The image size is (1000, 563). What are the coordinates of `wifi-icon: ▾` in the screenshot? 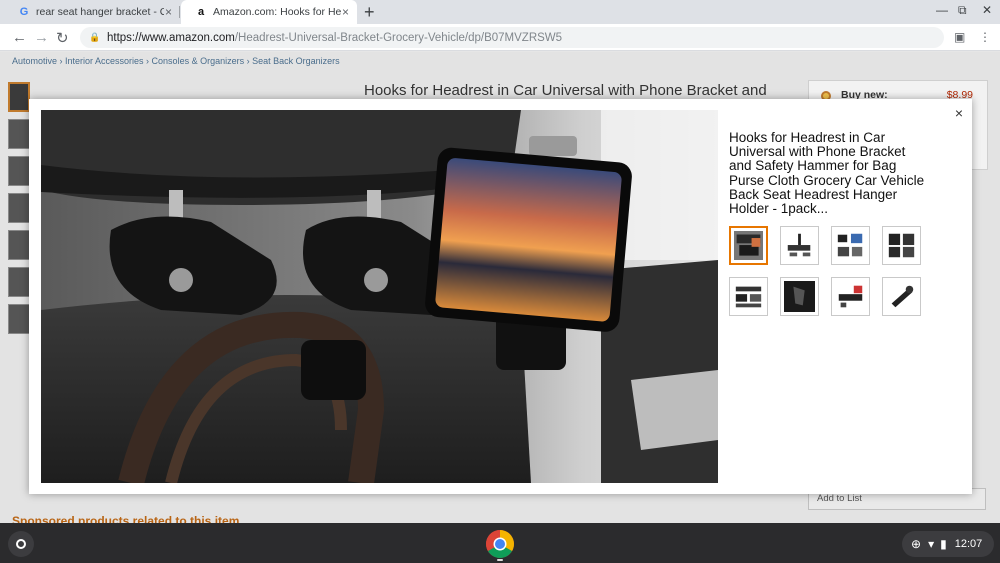 It's located at (931, 544).